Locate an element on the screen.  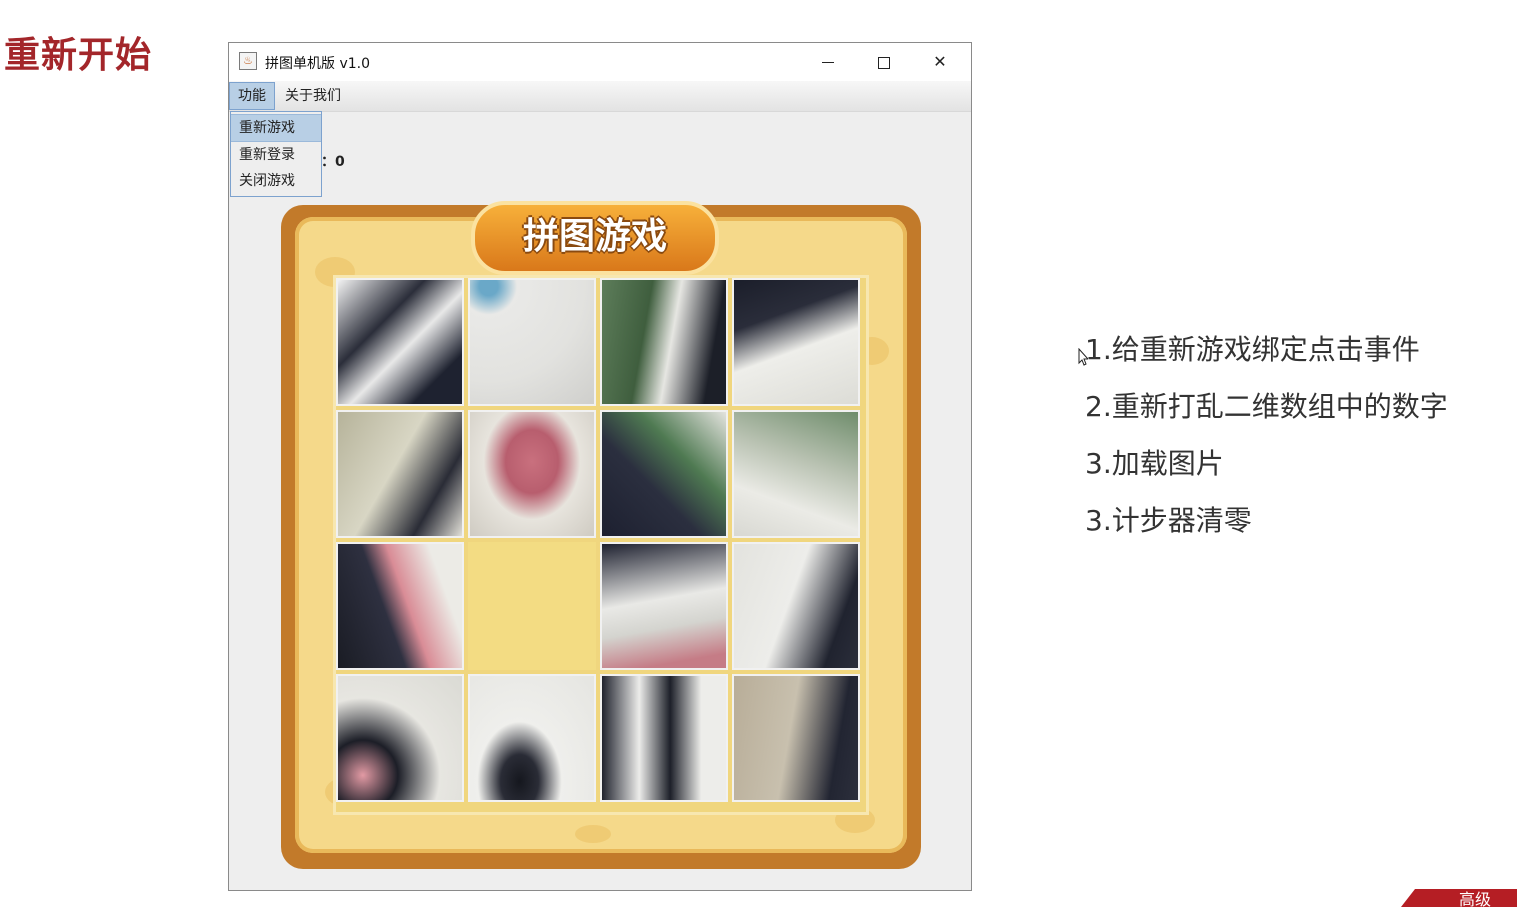
menu-close-game: 关闭游戏 is located at coordinates (276, 181).